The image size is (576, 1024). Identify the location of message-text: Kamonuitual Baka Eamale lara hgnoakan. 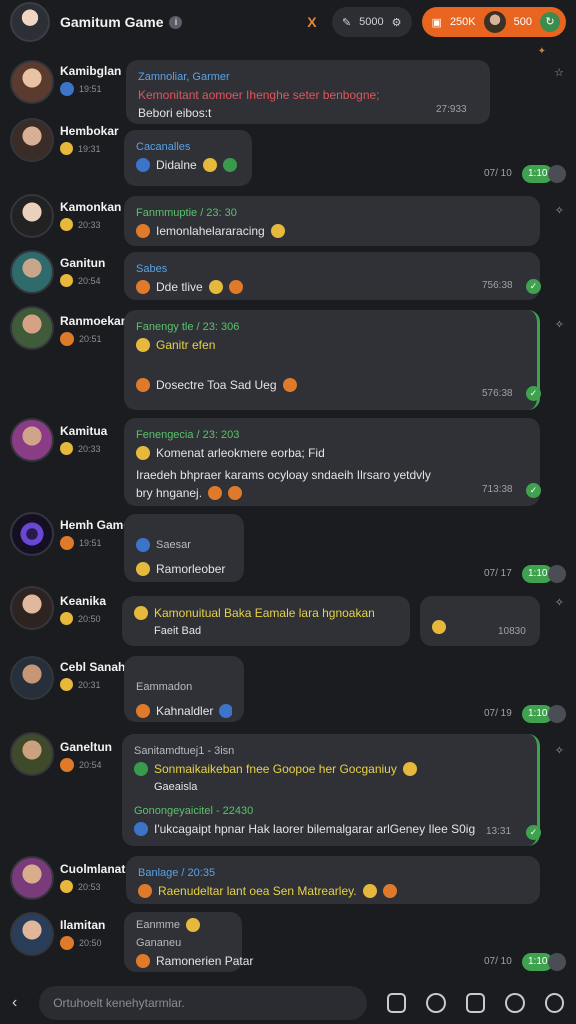
(266, 613).